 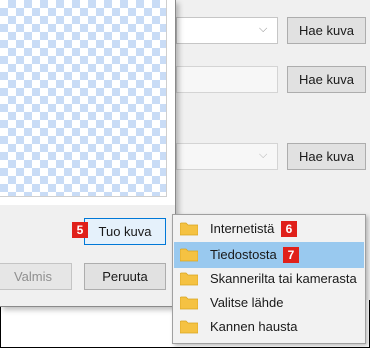 What do you see at coordinates (125, 276) in the screenshot?
I see `peruuta-button: Peruuta` at bounding box center [125, 276].